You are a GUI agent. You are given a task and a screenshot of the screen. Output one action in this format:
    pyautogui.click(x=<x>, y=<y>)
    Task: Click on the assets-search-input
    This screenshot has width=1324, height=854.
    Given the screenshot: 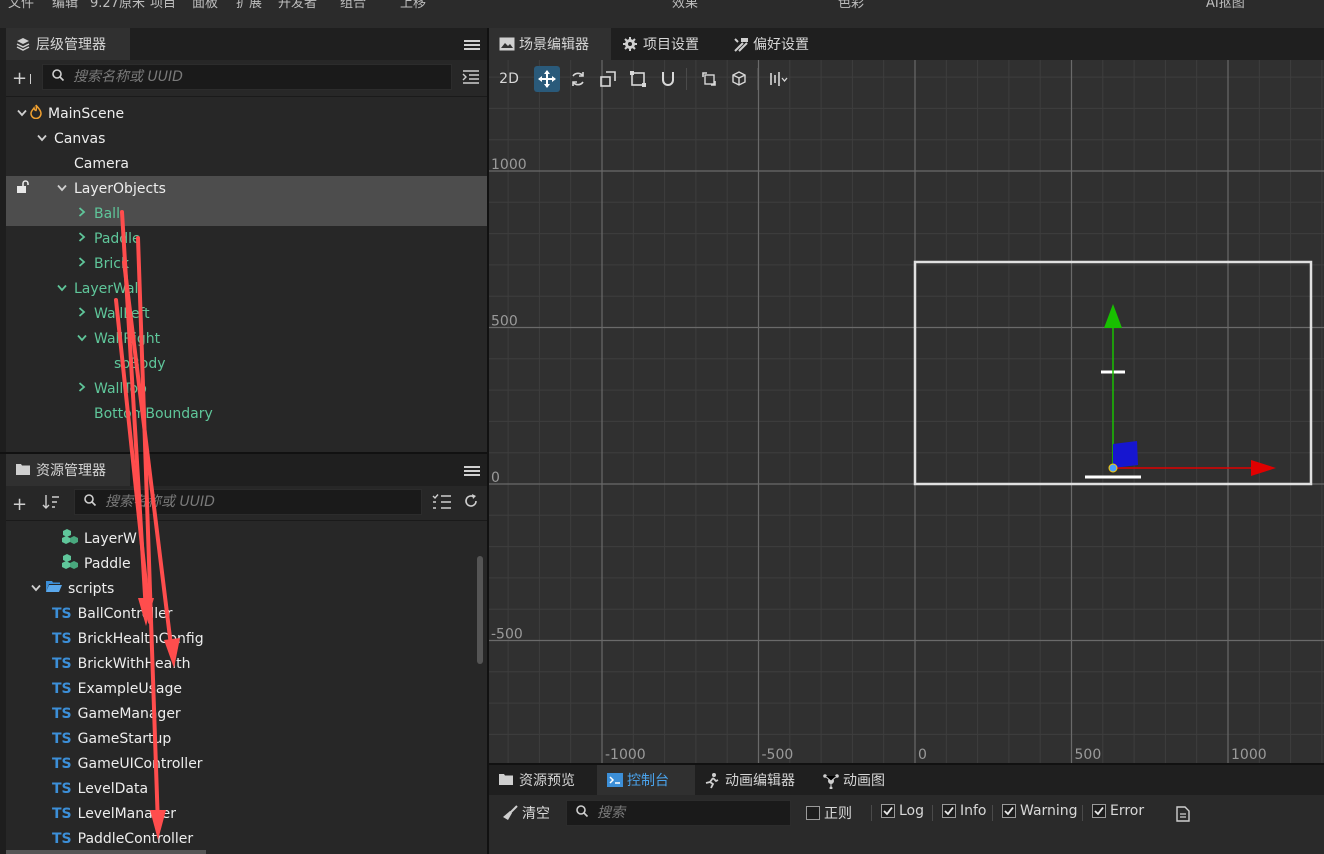 What is the action you would take?
    pyautogui.click(x=262, y=502)
    